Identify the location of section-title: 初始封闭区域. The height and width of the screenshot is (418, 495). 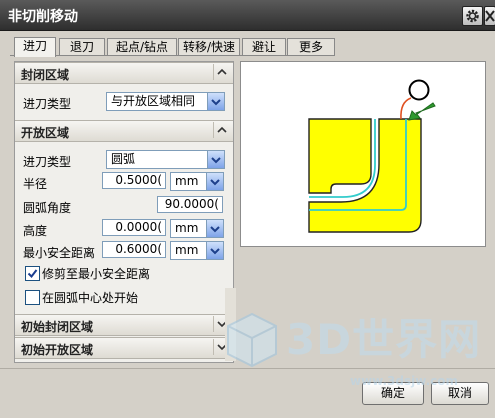
(57, 327).